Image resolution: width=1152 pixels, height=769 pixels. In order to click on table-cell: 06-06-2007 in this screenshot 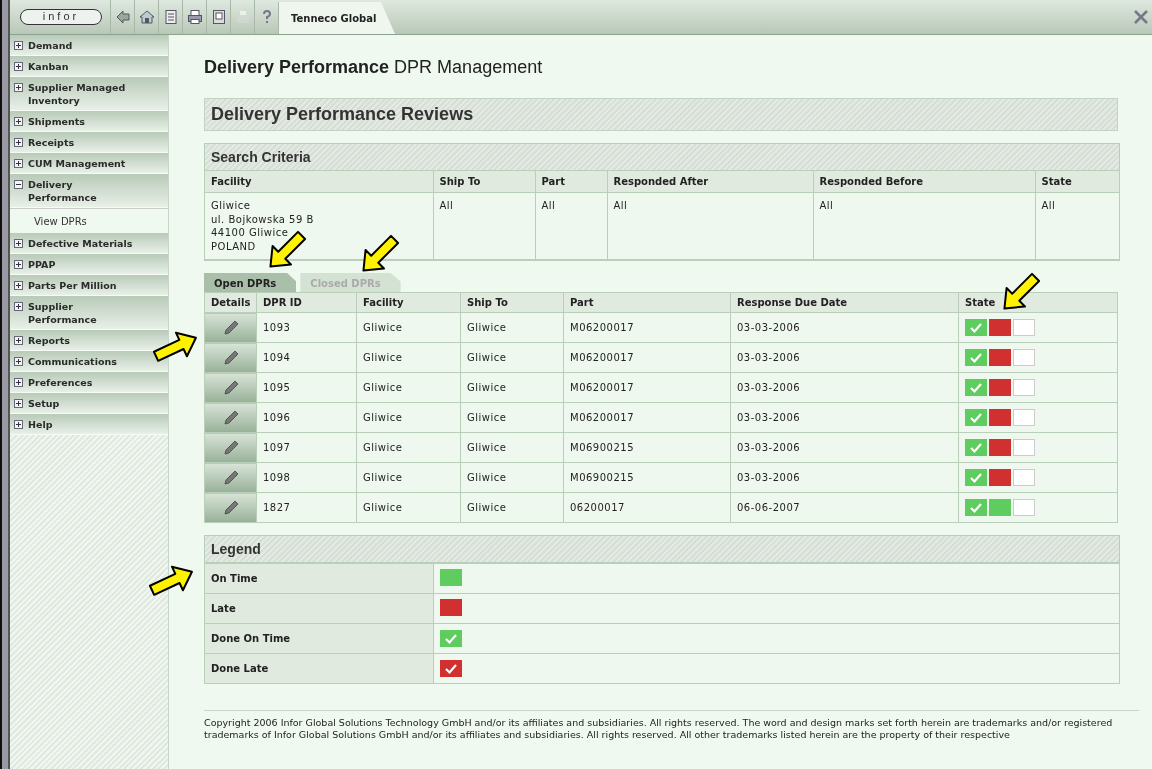, I will do `click(844, 507)`.